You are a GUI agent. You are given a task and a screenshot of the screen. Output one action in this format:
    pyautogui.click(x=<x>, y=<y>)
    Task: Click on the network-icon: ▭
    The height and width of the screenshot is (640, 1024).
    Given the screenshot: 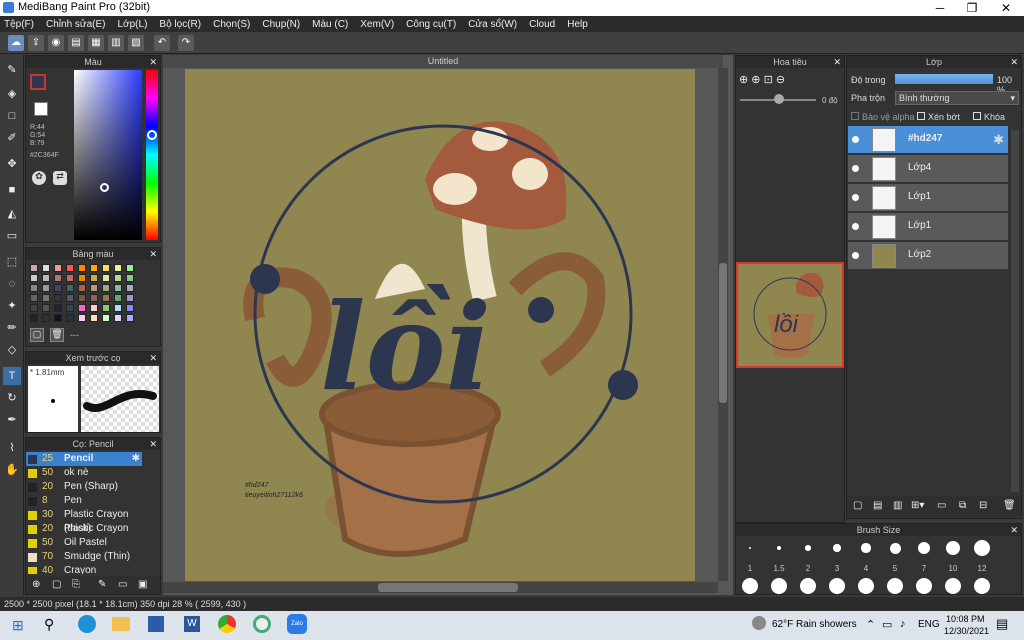 What is the action you would take?
    pyautogui.click(x=887, y=624)
    